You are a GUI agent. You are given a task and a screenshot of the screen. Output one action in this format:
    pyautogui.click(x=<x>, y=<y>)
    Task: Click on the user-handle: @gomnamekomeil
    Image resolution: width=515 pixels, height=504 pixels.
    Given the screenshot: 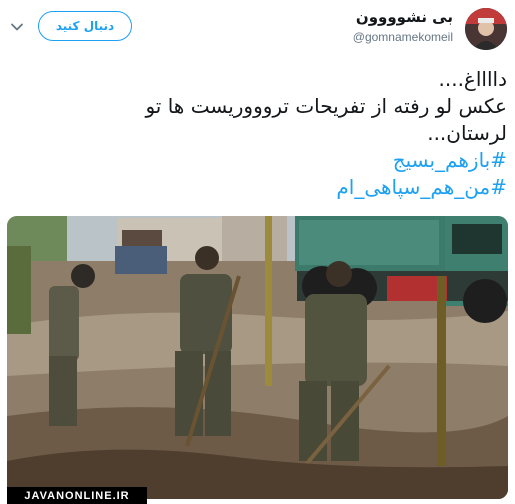 What is the action you would take?
    pyautogui.click(x=403, y=37)
    